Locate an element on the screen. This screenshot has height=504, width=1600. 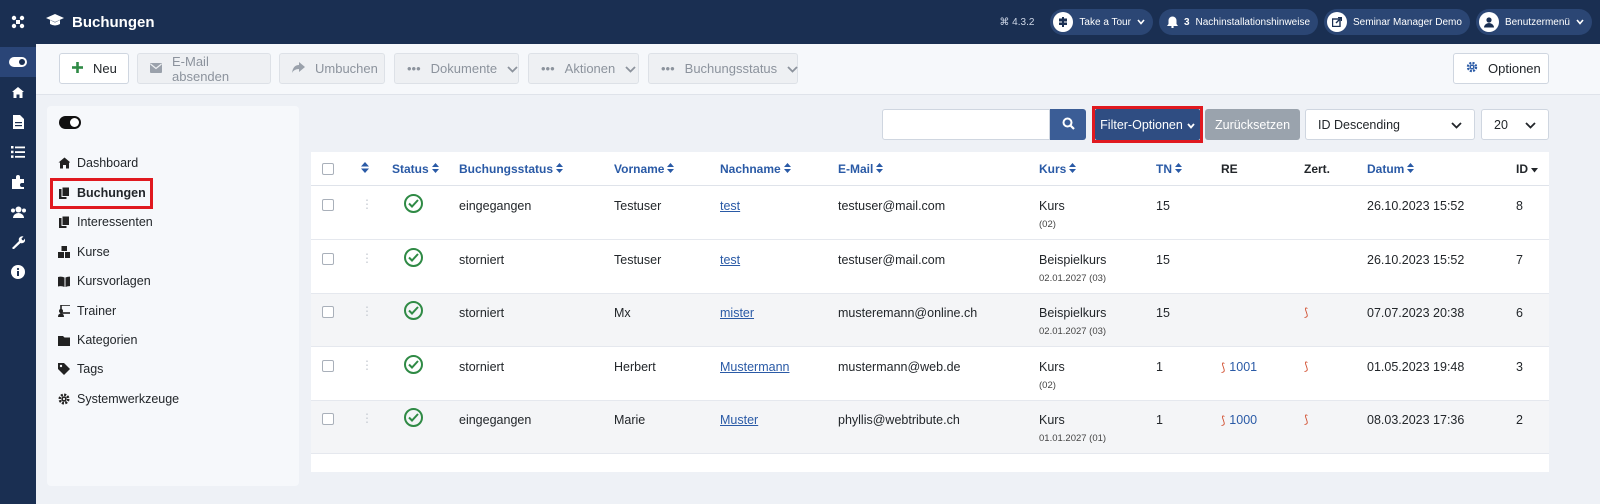
sidebar-item-trainer: Trainer is located at coordinates (87, 311).